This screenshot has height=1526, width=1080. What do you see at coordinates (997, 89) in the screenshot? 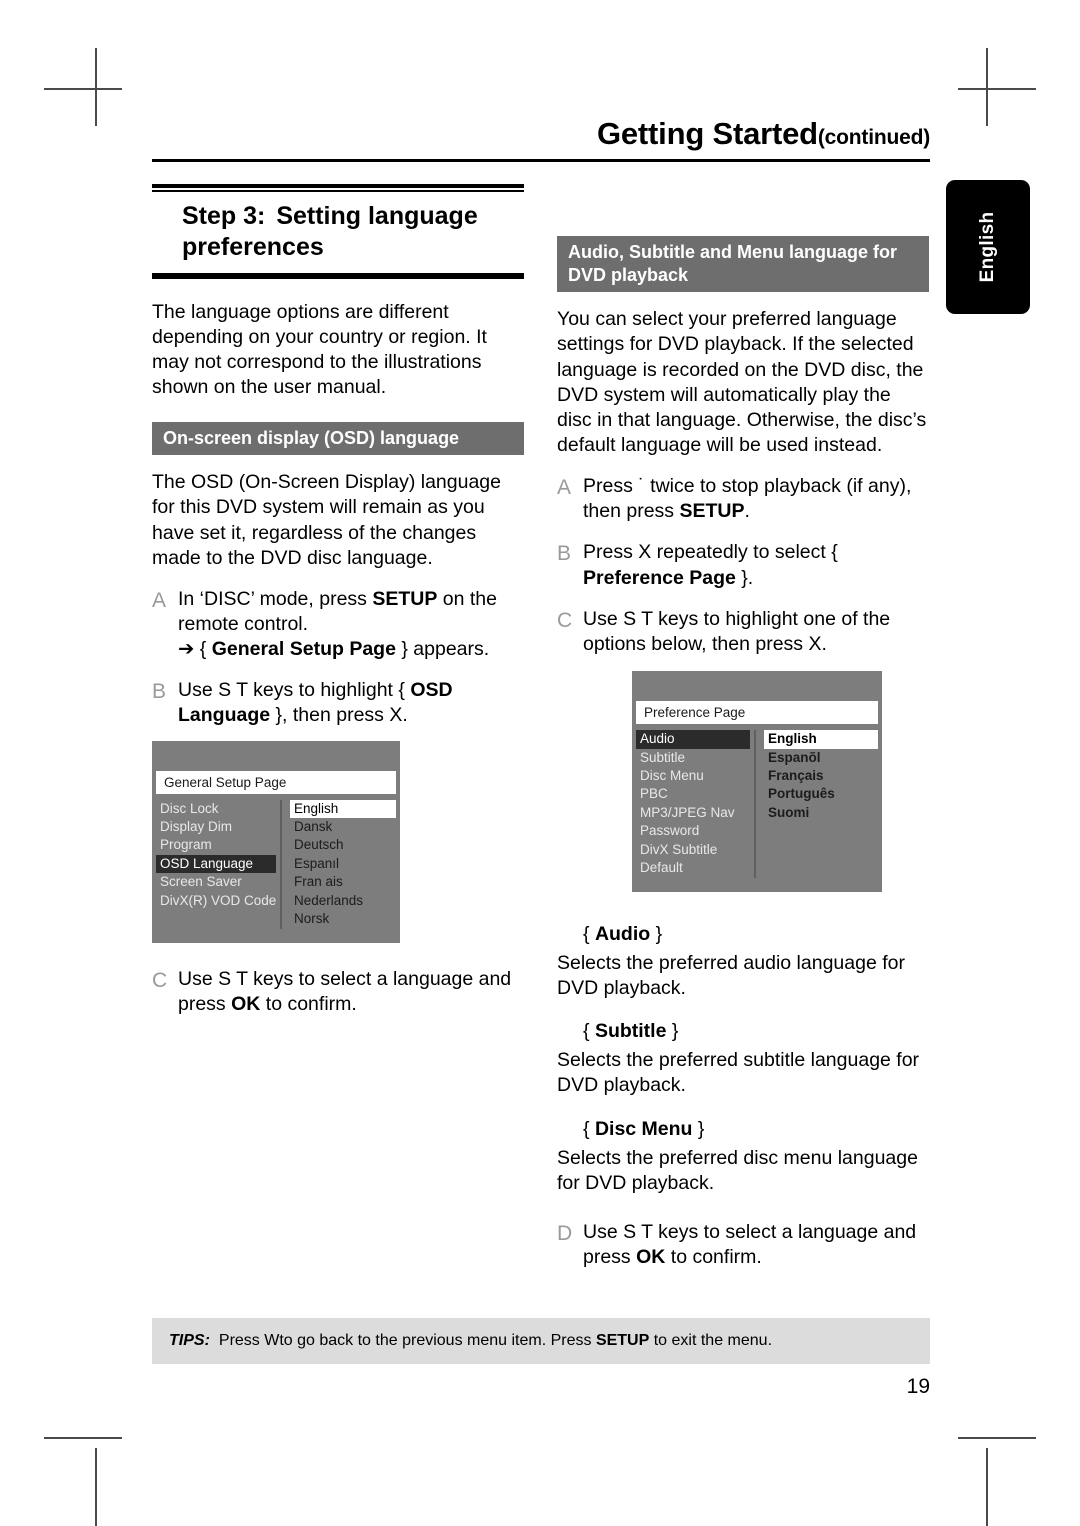
I see `crop-mark-top-right-h` at bounding box center [997, 89].